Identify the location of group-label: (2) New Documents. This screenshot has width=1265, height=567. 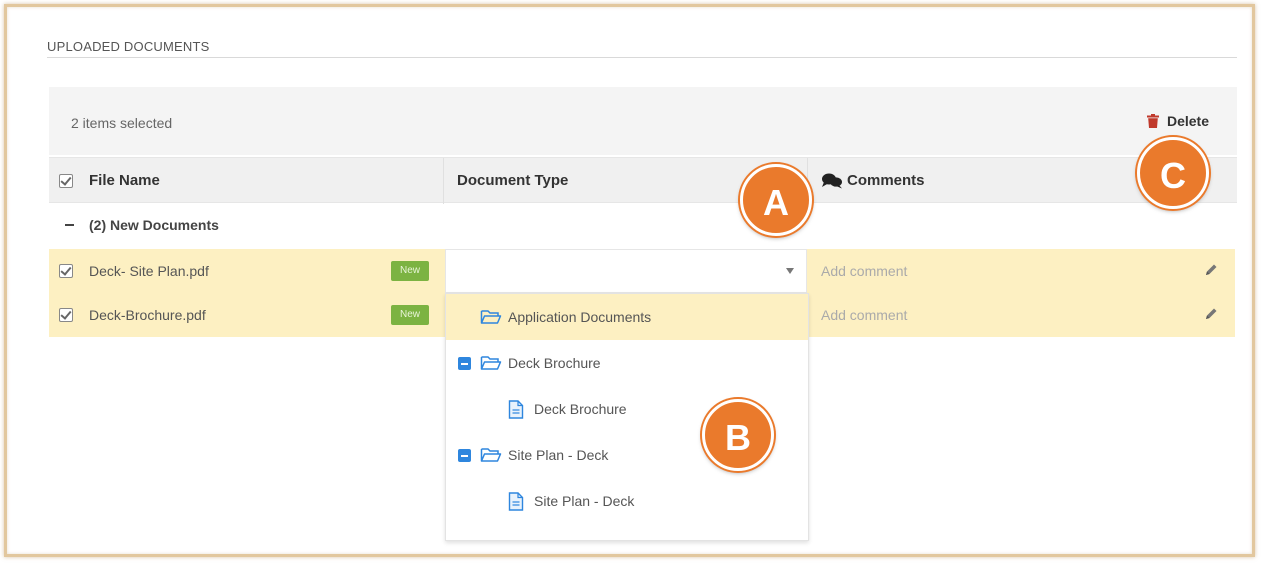
(154, 225).